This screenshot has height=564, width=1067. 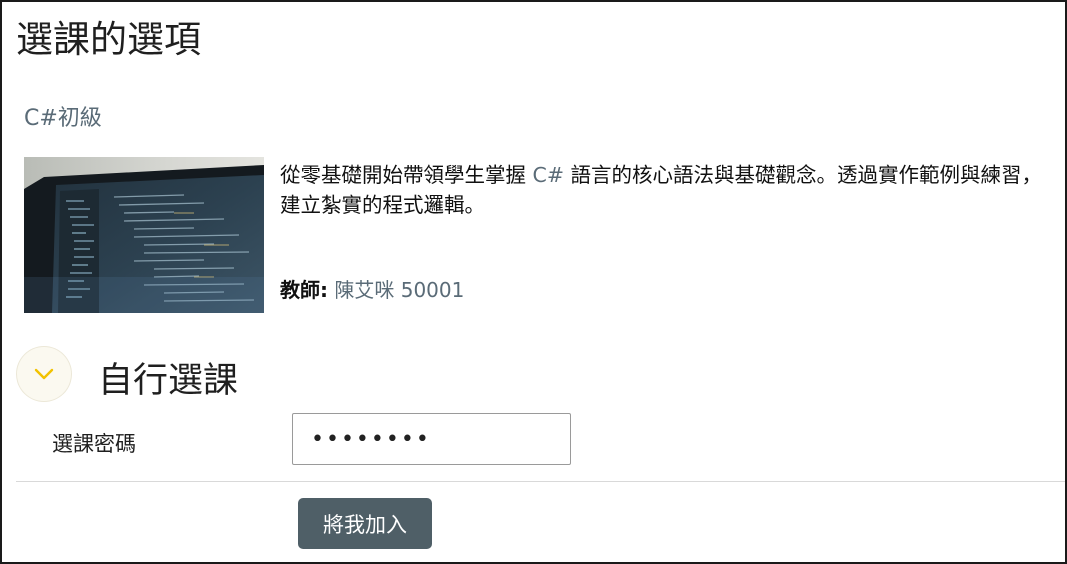 I want to click on chevron-down-icon, so click(x=44, y=374).